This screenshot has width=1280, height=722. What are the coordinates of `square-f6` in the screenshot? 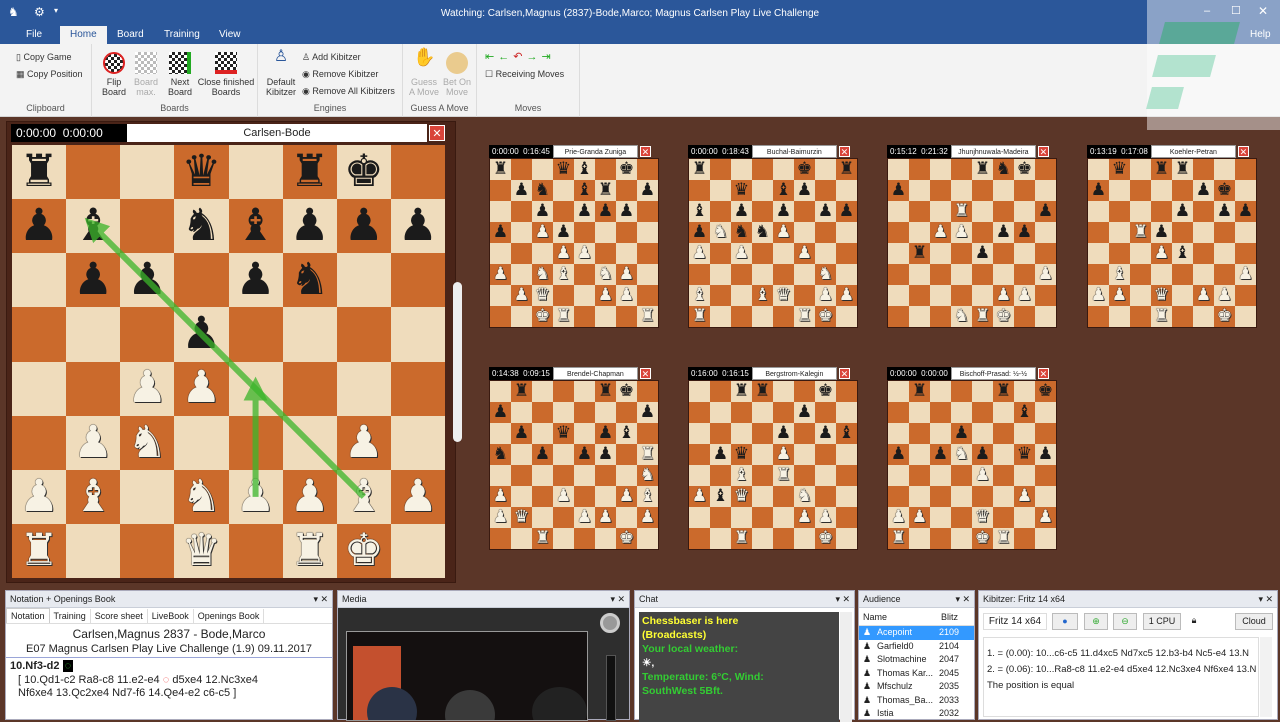 It's located at (804, 211).